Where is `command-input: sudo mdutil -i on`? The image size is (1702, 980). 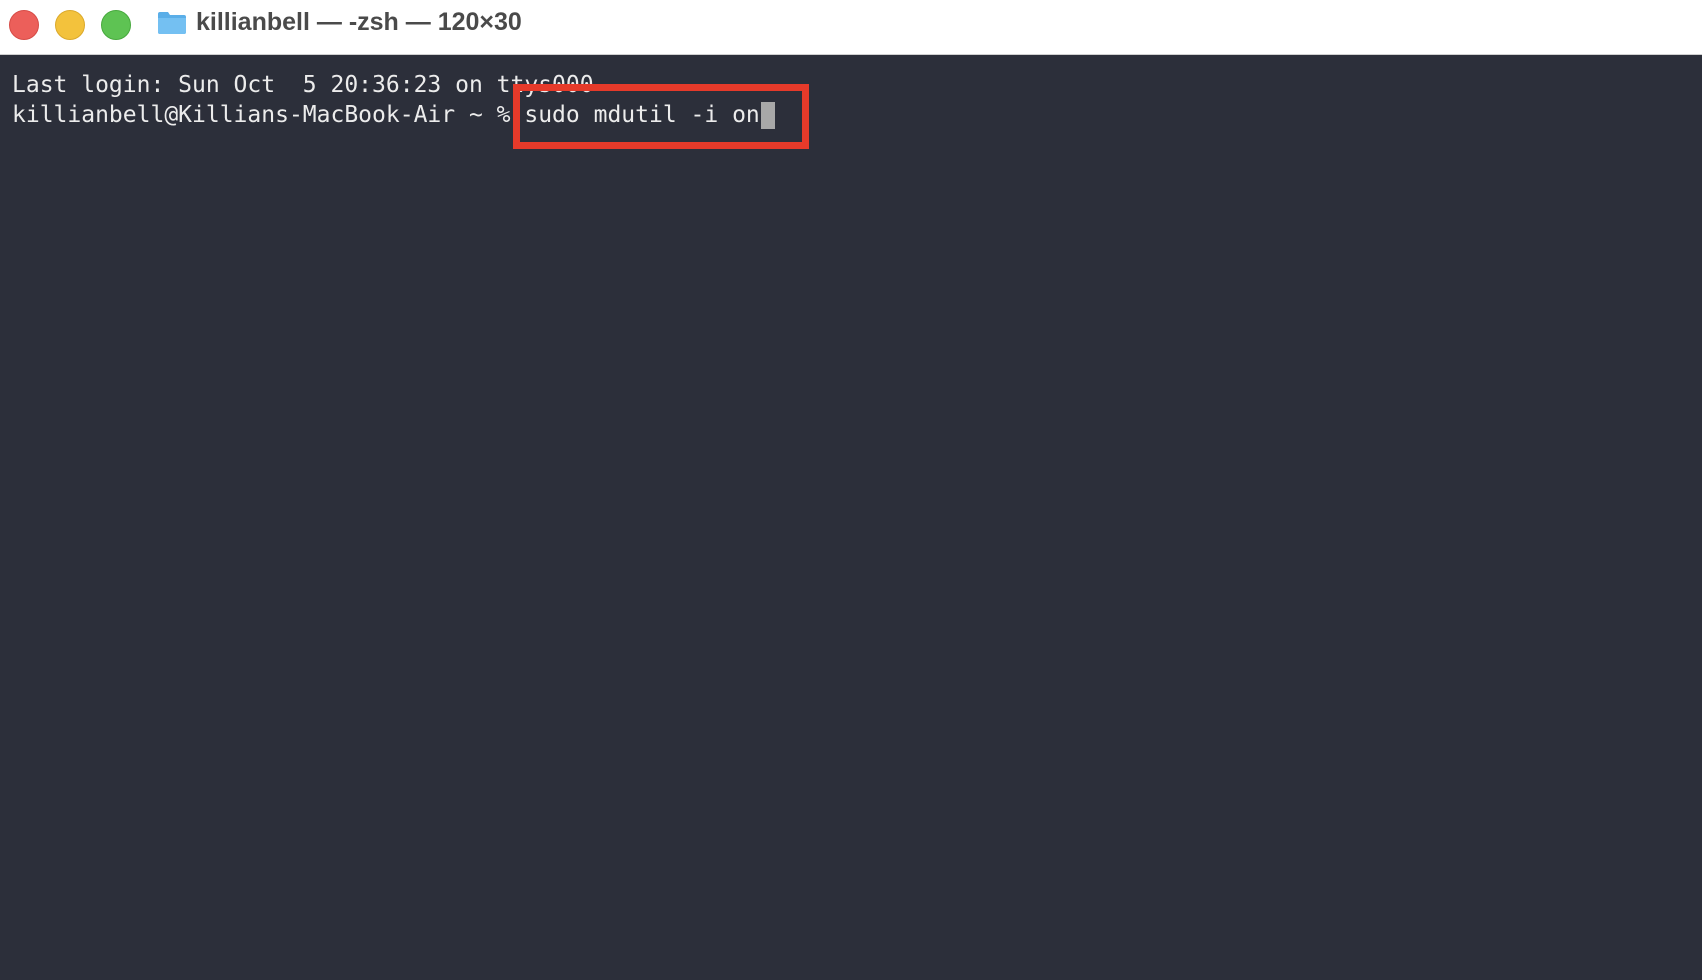
command-input: sudo mdutil -i on is located at coordinates (641, 115).